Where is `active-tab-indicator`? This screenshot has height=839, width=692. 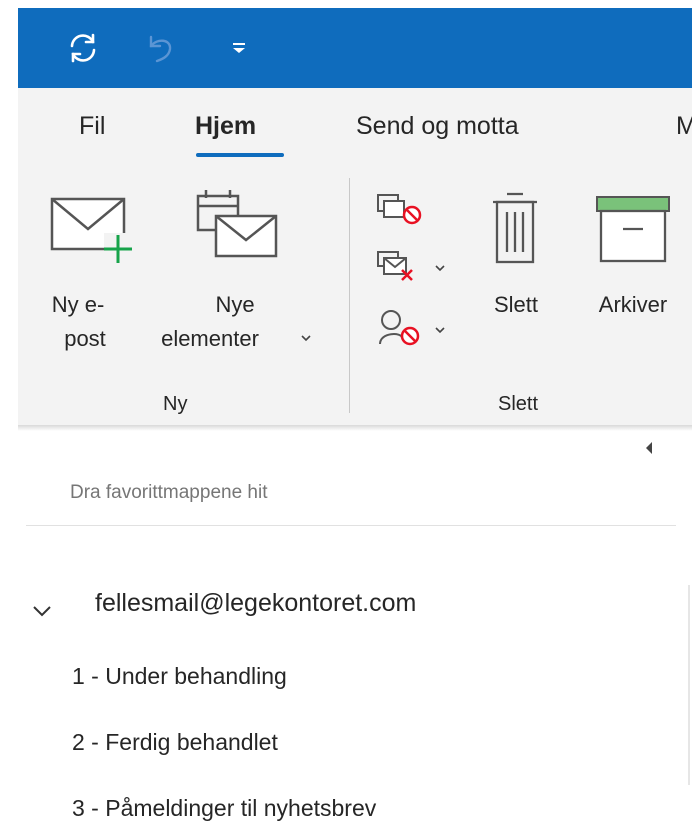 active-tab-indicator is located at coordinates (240, 155).